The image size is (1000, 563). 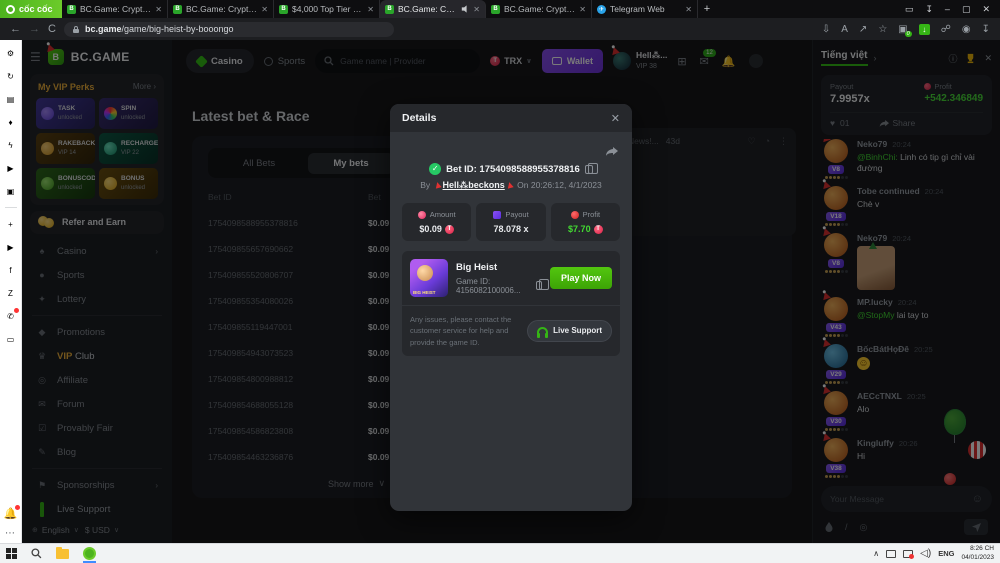 I want to click on file-explorer-icon, so click(x=62, y=552).